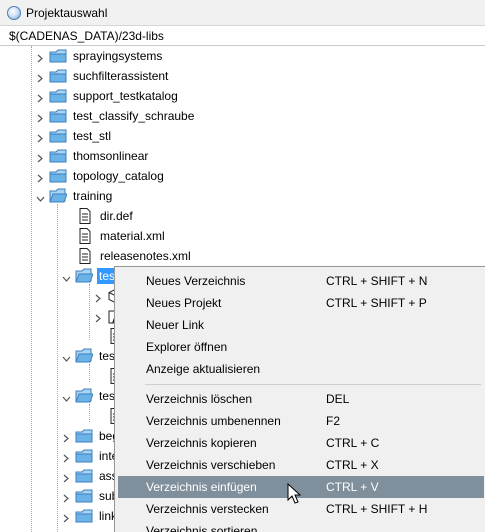  I want to click on menu-item-label: Verzeichnis verstecken, so click(207, 509).